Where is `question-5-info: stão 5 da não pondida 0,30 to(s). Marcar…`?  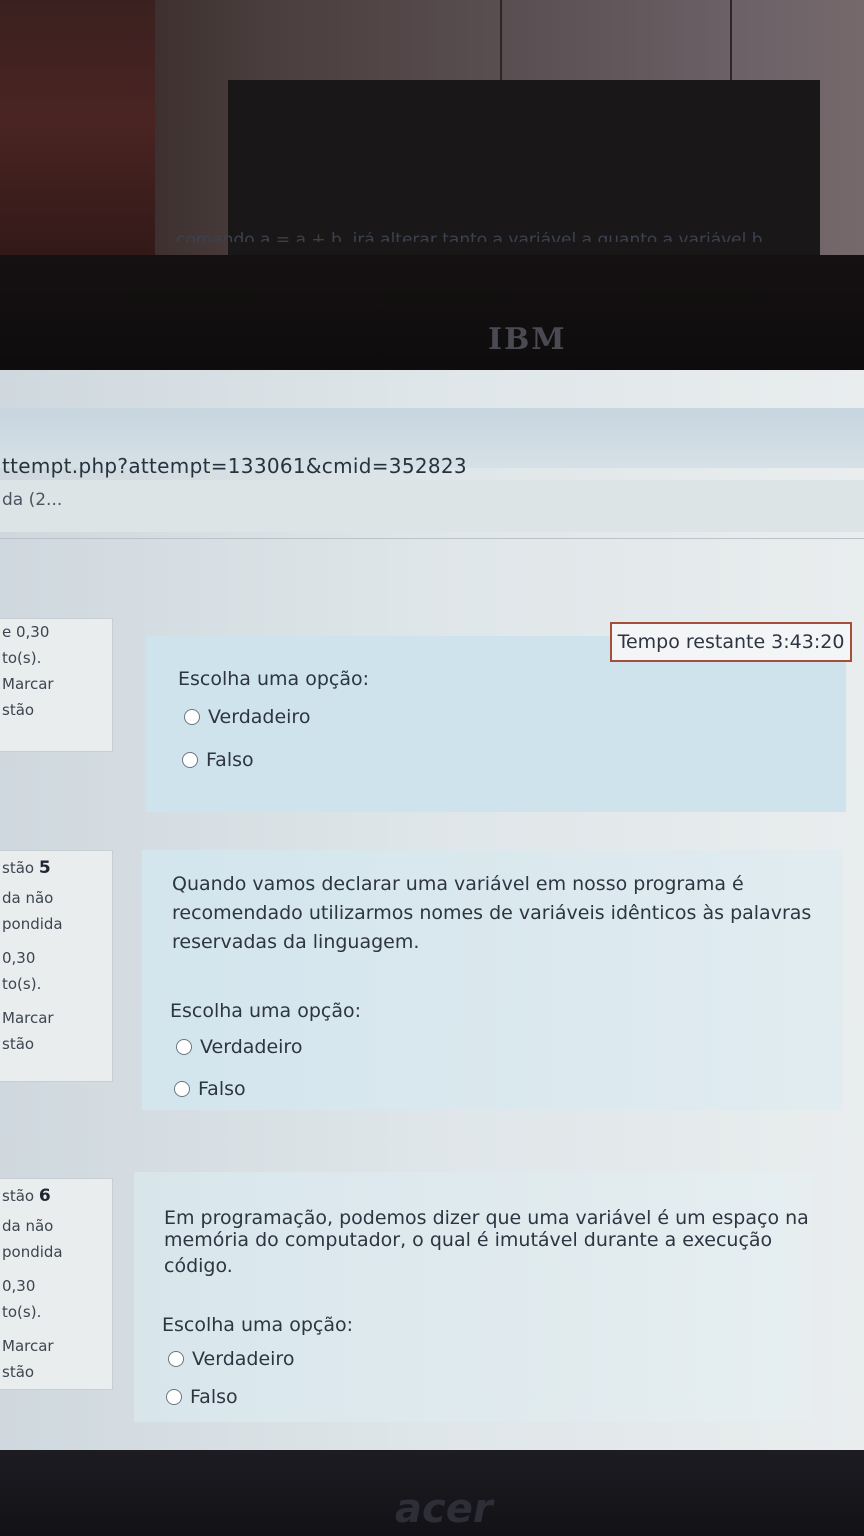
question-5-info: stão 5 da não pondida 0,30 to(s). Marcar… is located at coordinates (56, 966).